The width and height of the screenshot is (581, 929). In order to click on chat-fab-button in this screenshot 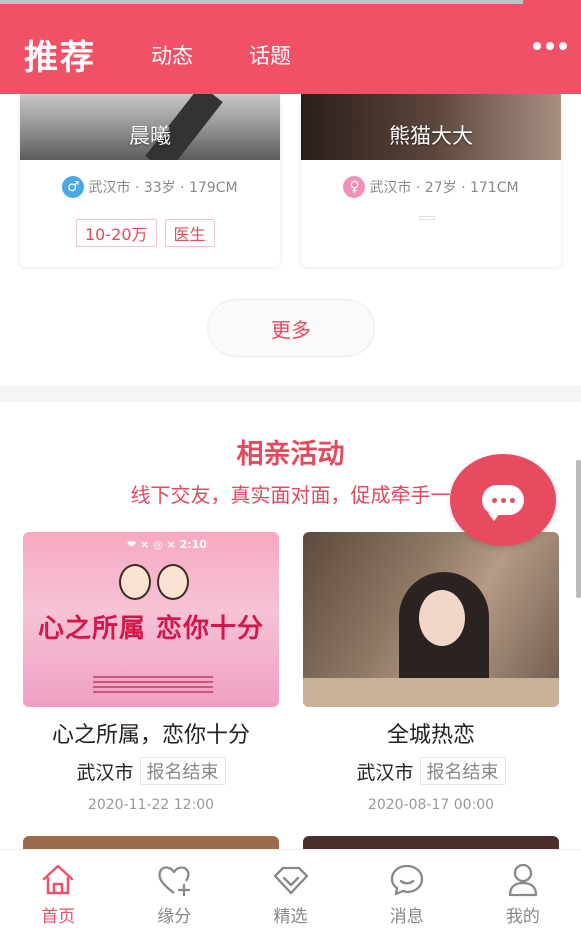, I will do `click(503, 500)`.